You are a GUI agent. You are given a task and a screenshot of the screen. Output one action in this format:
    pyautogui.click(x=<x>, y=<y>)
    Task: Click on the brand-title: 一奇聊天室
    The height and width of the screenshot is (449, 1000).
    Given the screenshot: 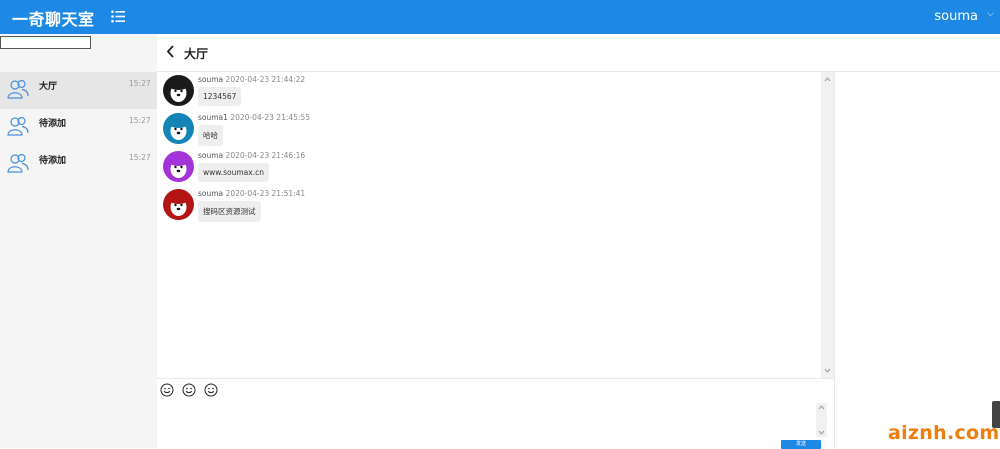 What is the action you would take?
    pyautogui.click(x=53, y=19)
    